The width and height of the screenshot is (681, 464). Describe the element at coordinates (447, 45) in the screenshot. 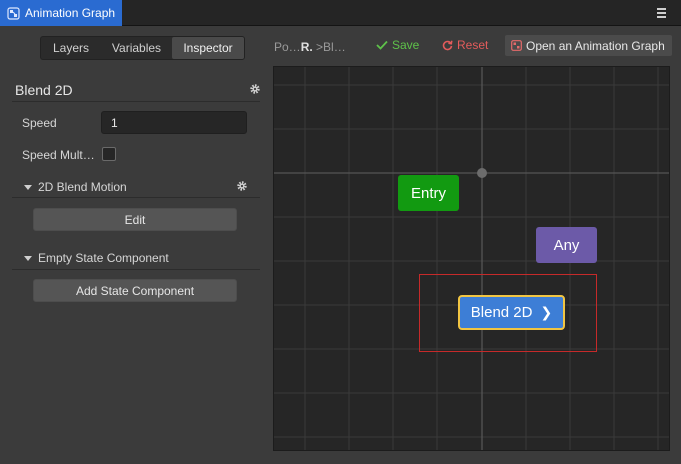

I see `reset-icon` at that location.